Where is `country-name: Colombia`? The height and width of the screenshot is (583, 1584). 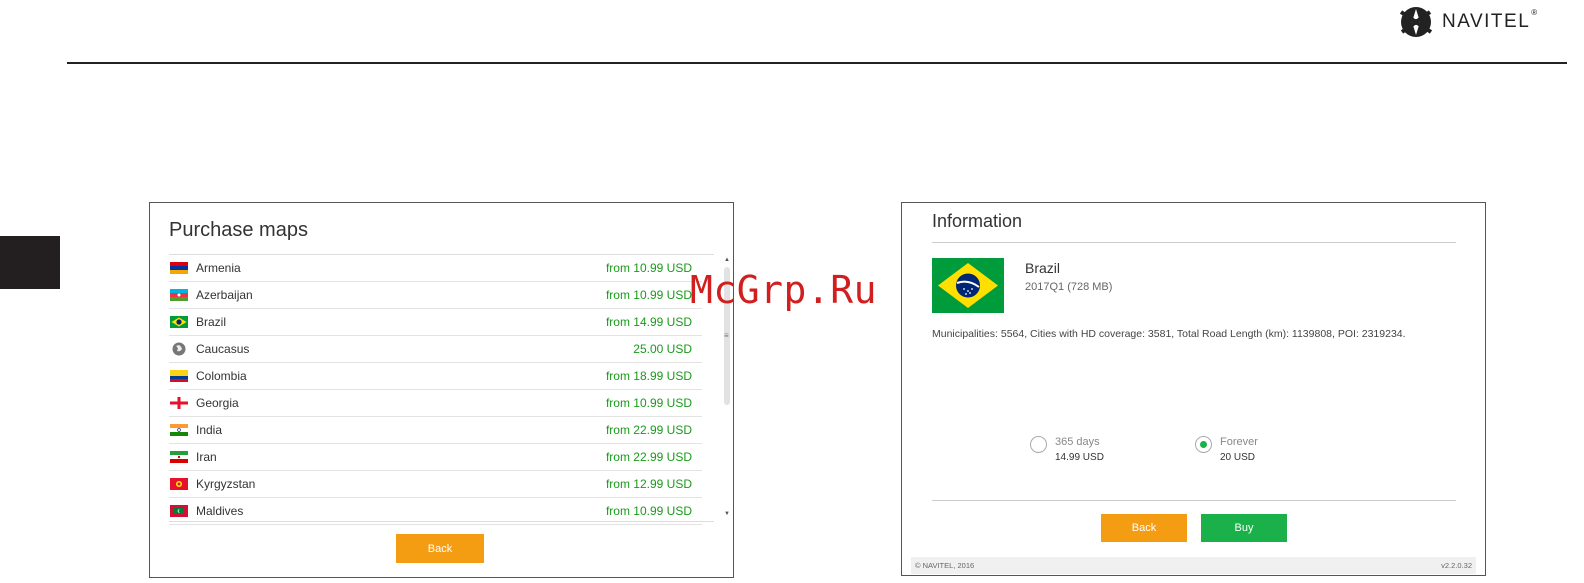 country-name: Colombia is located at coordinates (221, 376).